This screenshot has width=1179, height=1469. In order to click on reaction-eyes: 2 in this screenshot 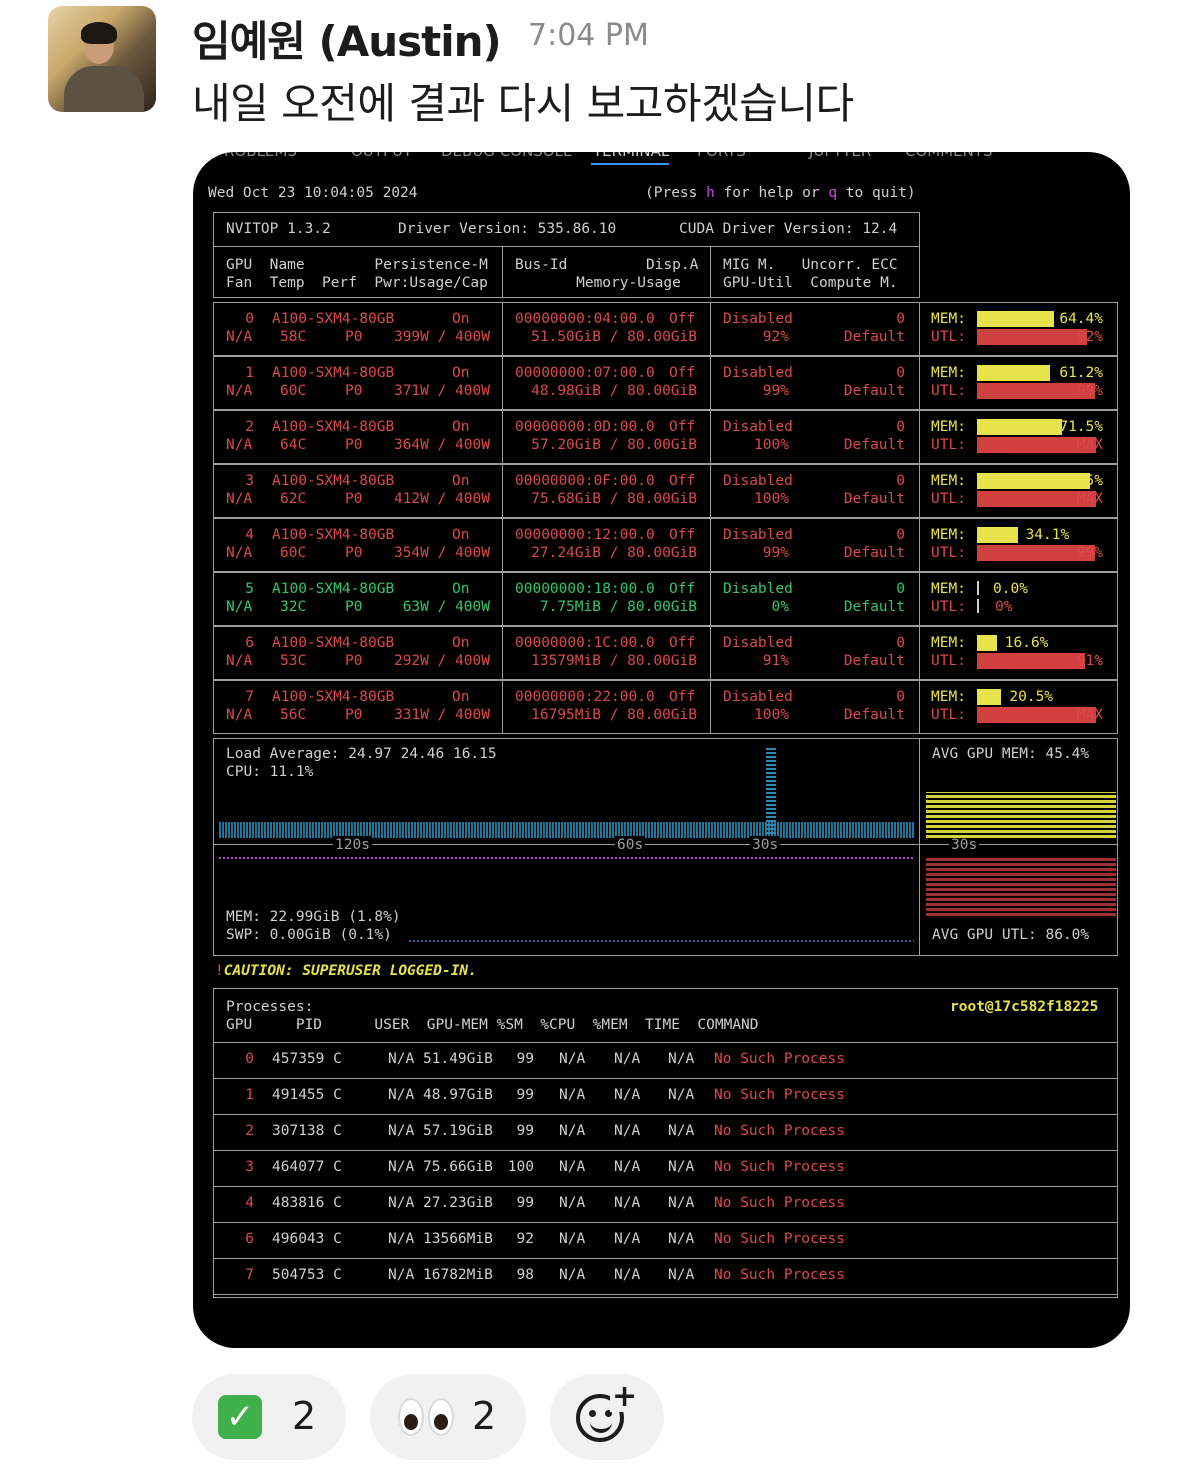, I will do `click(448, 1417)`.